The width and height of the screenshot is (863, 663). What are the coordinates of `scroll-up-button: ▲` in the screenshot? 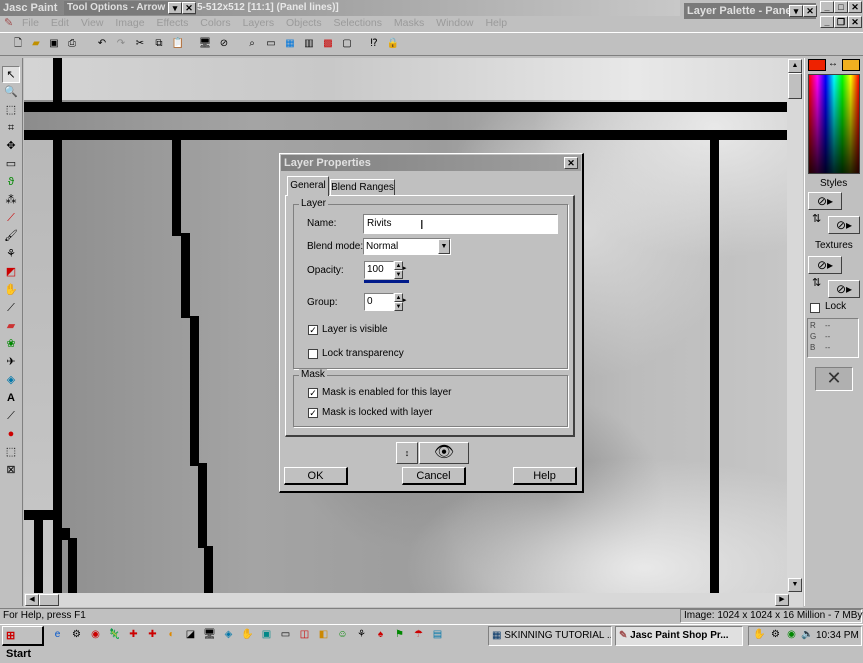 It's located at (795, 66).